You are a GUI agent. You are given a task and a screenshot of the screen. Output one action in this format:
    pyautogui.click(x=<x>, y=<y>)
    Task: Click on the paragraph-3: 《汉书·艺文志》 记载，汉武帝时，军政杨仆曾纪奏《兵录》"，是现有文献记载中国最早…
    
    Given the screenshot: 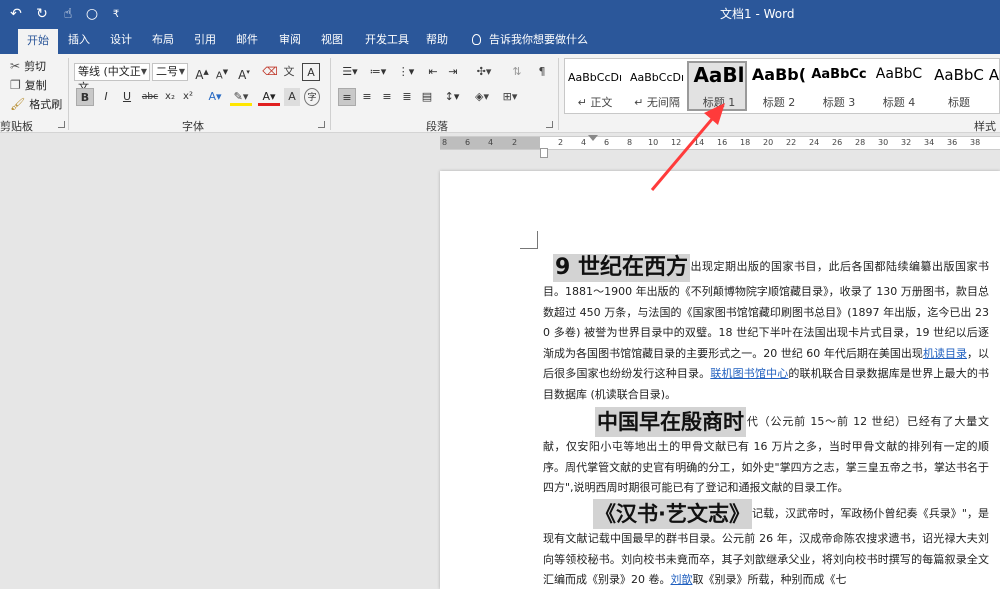 What is the action you would take?
    pyautogui.click(x=766, y=544)
    